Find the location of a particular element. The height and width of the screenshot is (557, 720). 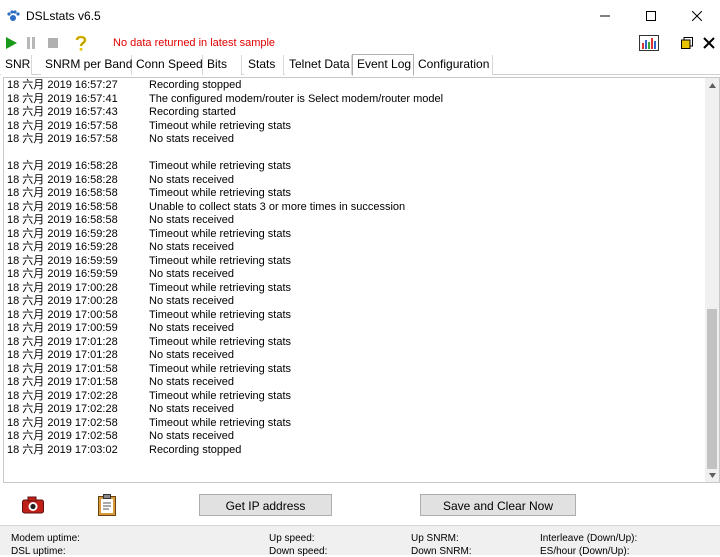

down-speed-label: Down speed: is located at coordinates (298, 551).